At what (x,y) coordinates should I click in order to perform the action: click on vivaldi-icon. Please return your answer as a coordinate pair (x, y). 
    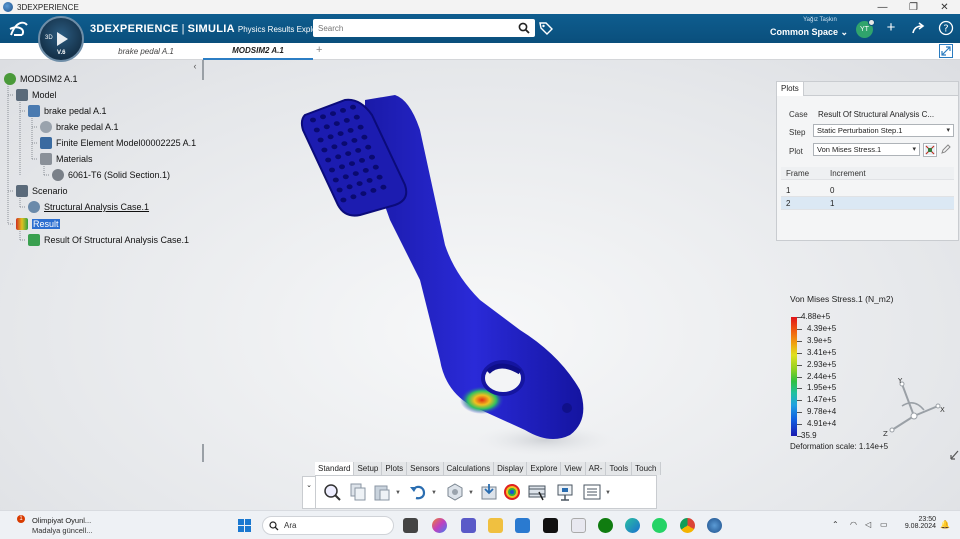
    Looking at the image, I should click on (578, 525).